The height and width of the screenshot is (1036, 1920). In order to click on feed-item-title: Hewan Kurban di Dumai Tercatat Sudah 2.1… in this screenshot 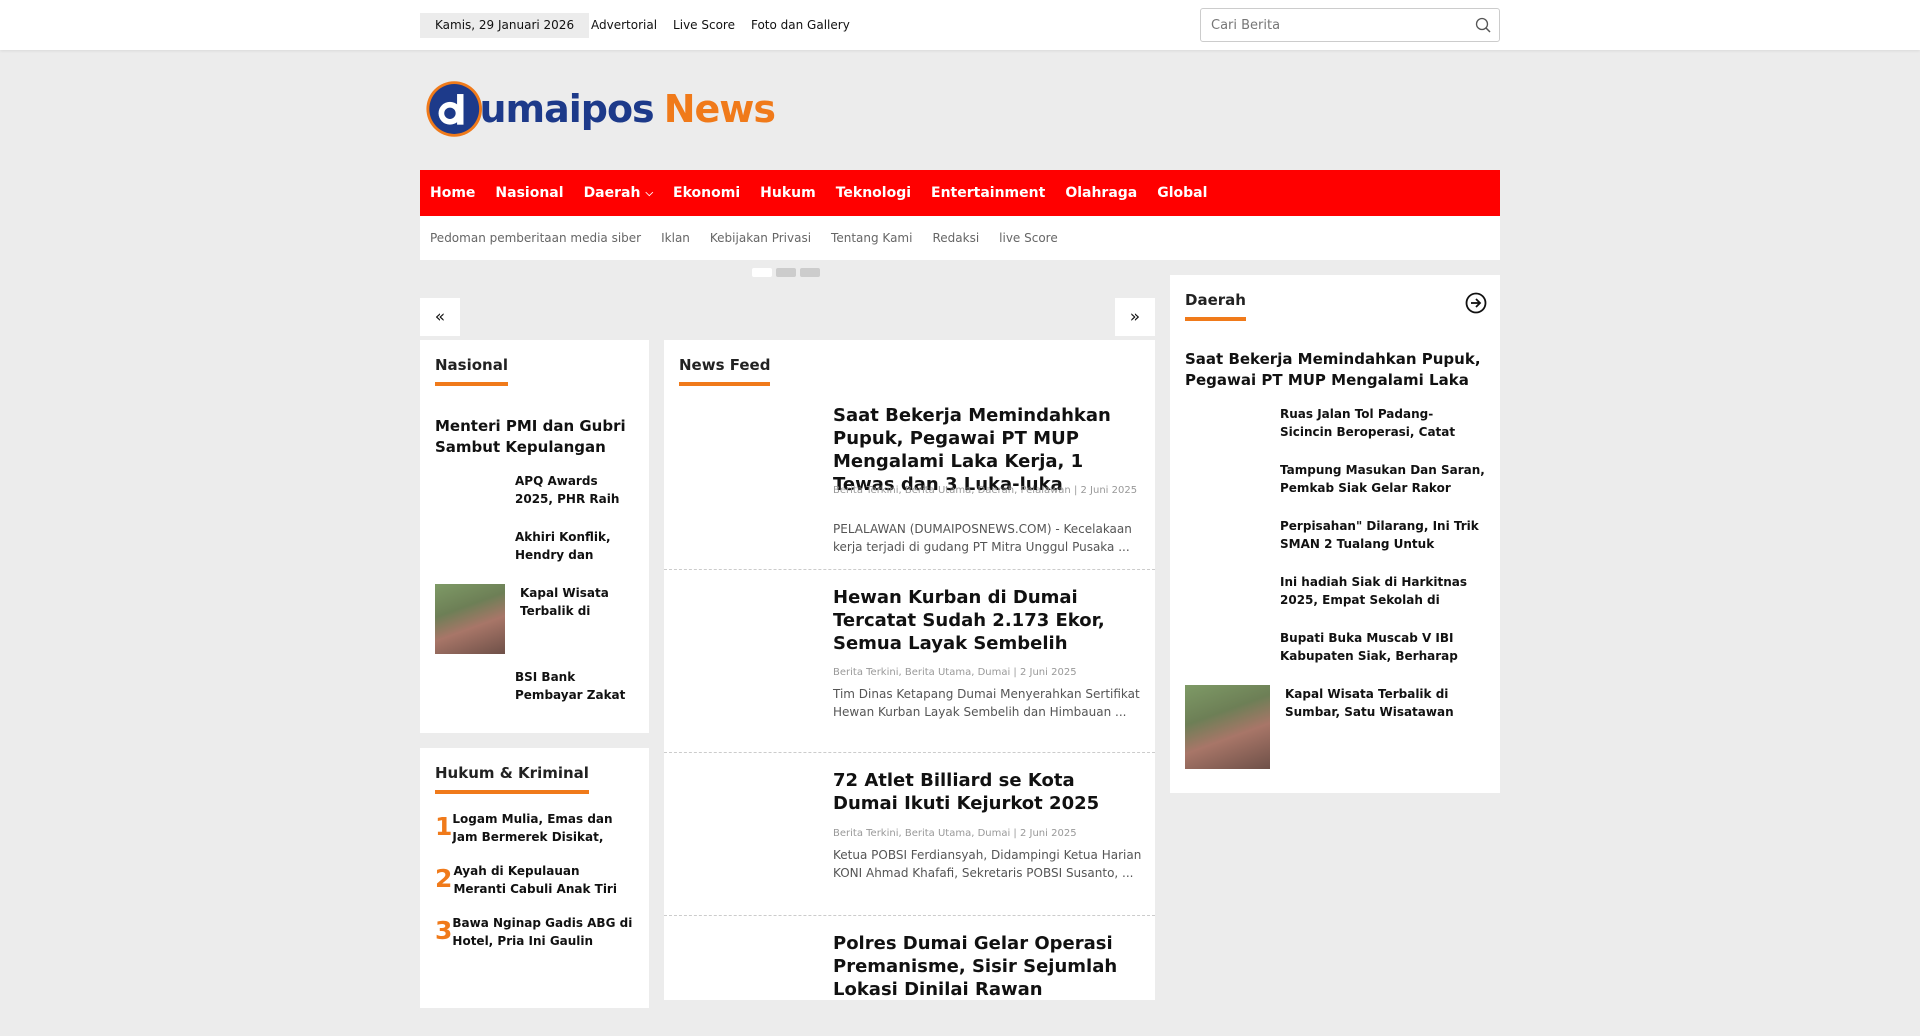, I will do `click(989, 620)`.